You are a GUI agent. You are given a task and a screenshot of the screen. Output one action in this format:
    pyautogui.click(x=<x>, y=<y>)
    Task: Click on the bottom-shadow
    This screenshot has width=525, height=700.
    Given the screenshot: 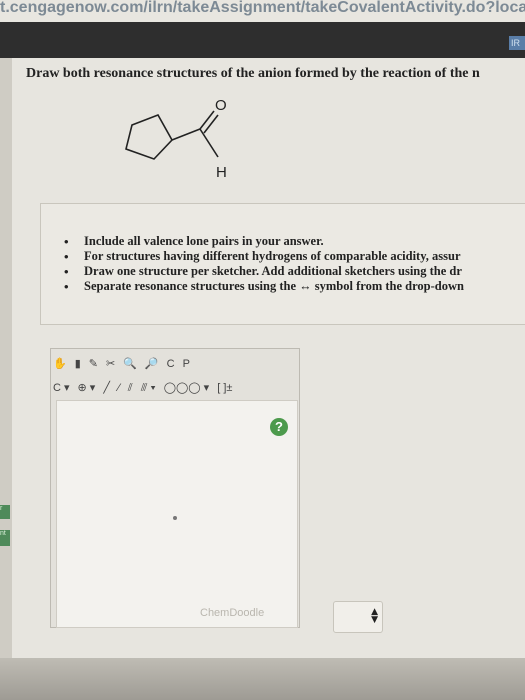 What is the action you would take?
    pyautogui.click(x=262, y=679)
    